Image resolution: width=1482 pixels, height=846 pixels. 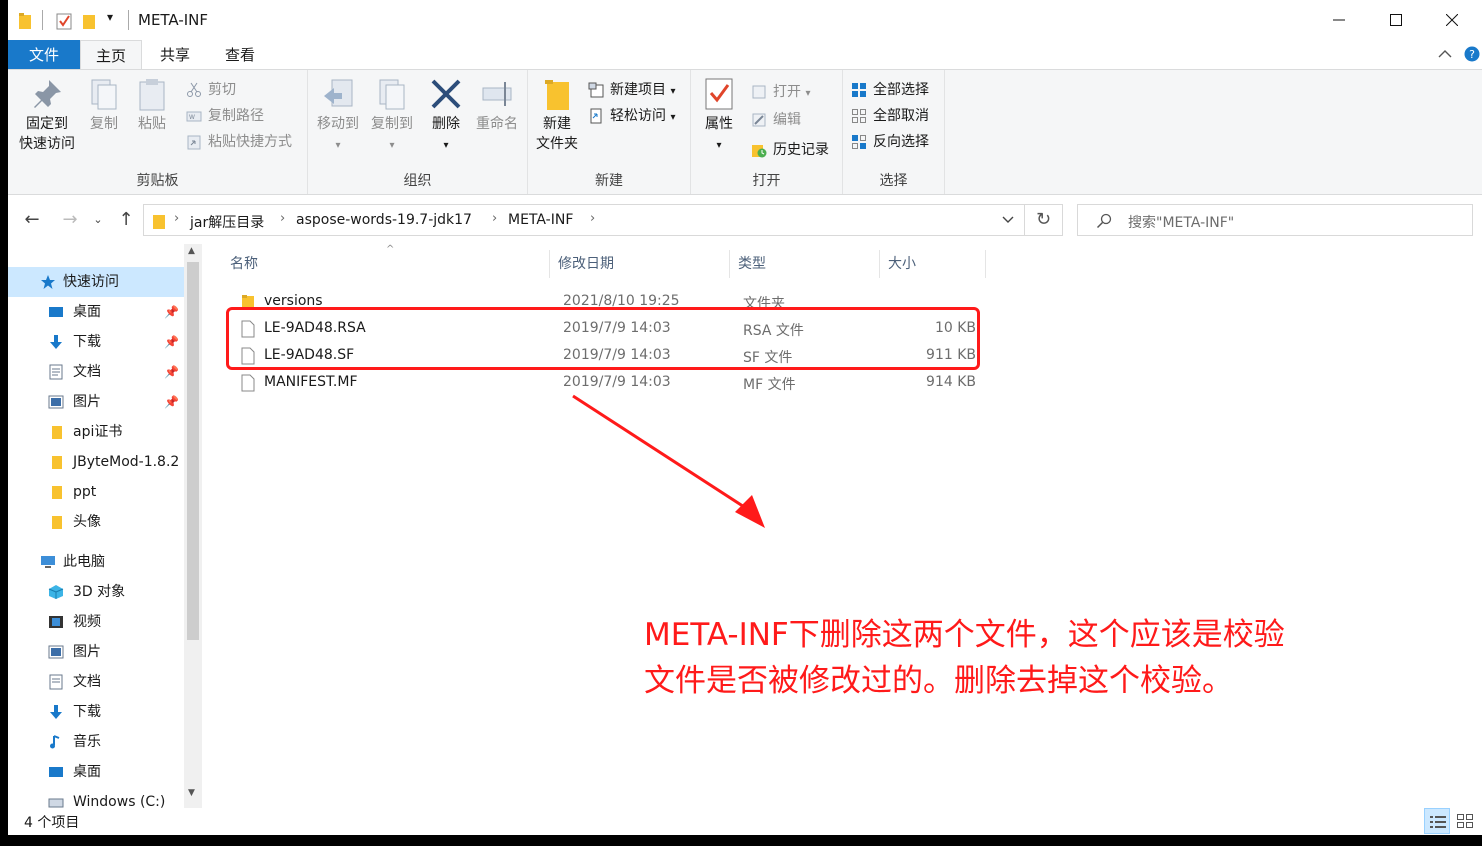 What do you see at coordinates (392, 116) in the screenshot?
I see `copy-to-button: 复制到 ▾` at bounding box center [392, 116].